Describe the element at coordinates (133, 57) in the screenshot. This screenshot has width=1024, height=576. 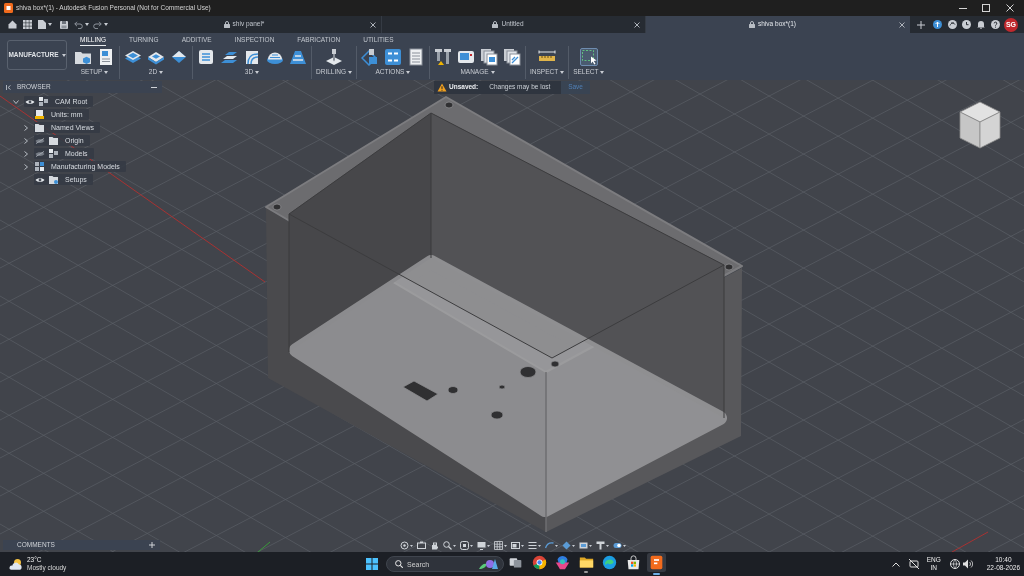
I see `layers-icon` at that location.